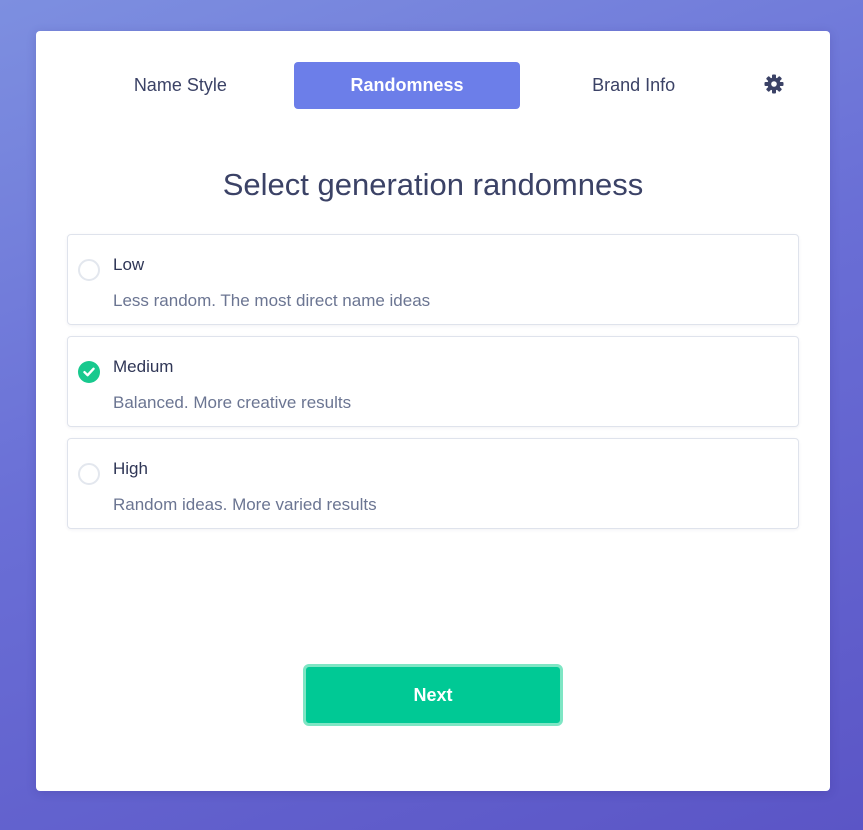 This screenshot has width=863, height=830. Describe the element at coordinates (180, 85) in the screenshot. I see `tab-name-style: Name Style` at that location.